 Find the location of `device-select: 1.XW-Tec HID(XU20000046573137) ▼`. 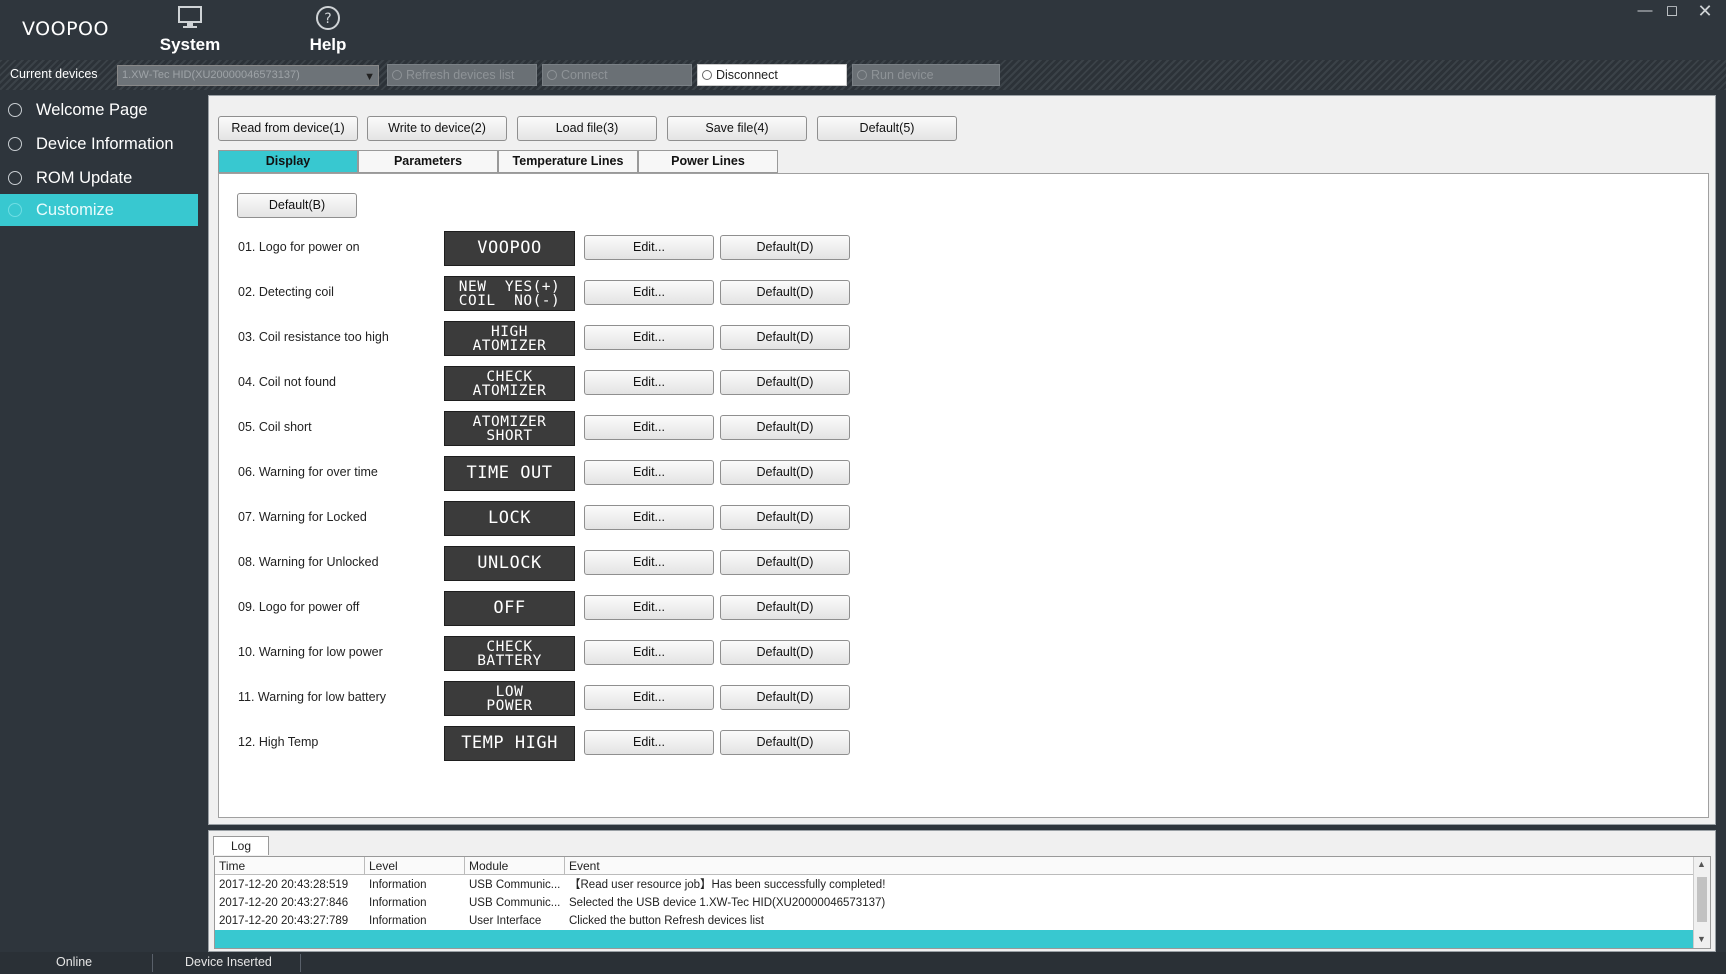

device-select: 1.XW-Tec HID(XU20000046573137) ▼ is located at coordinates (248, 75).